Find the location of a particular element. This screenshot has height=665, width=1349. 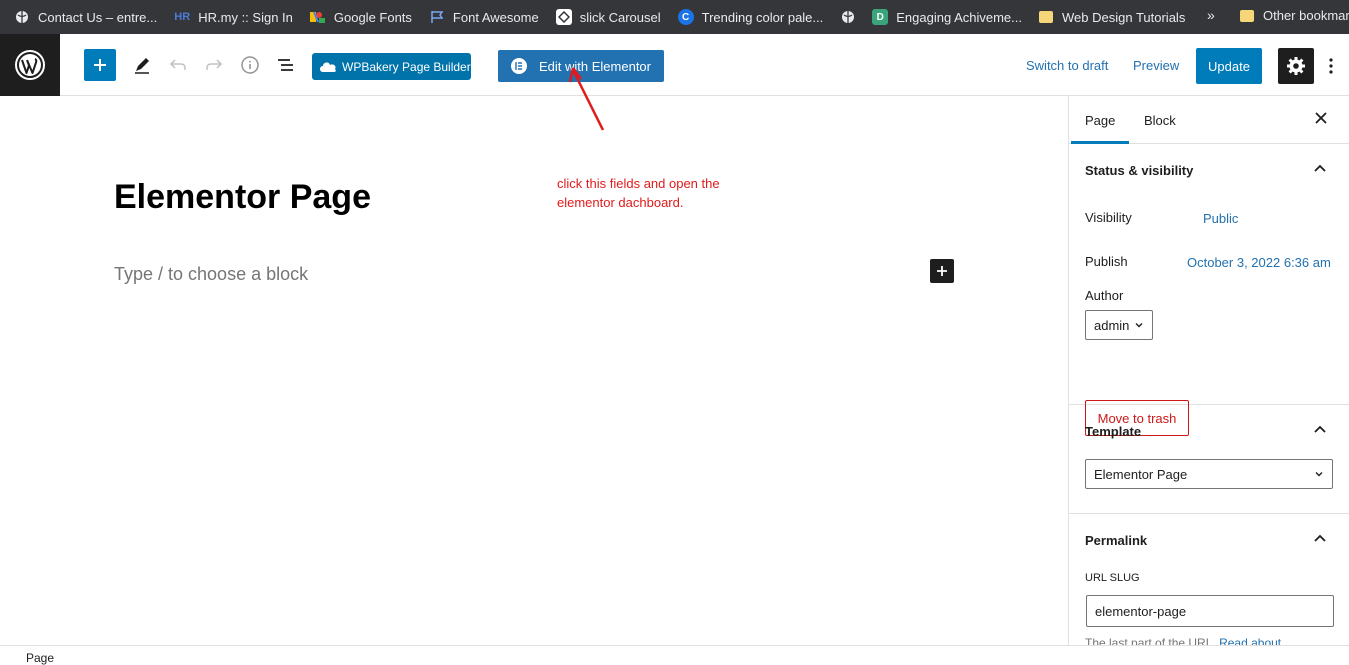

url-slug-label: URL Slug is located at coordinates (1112, 578).